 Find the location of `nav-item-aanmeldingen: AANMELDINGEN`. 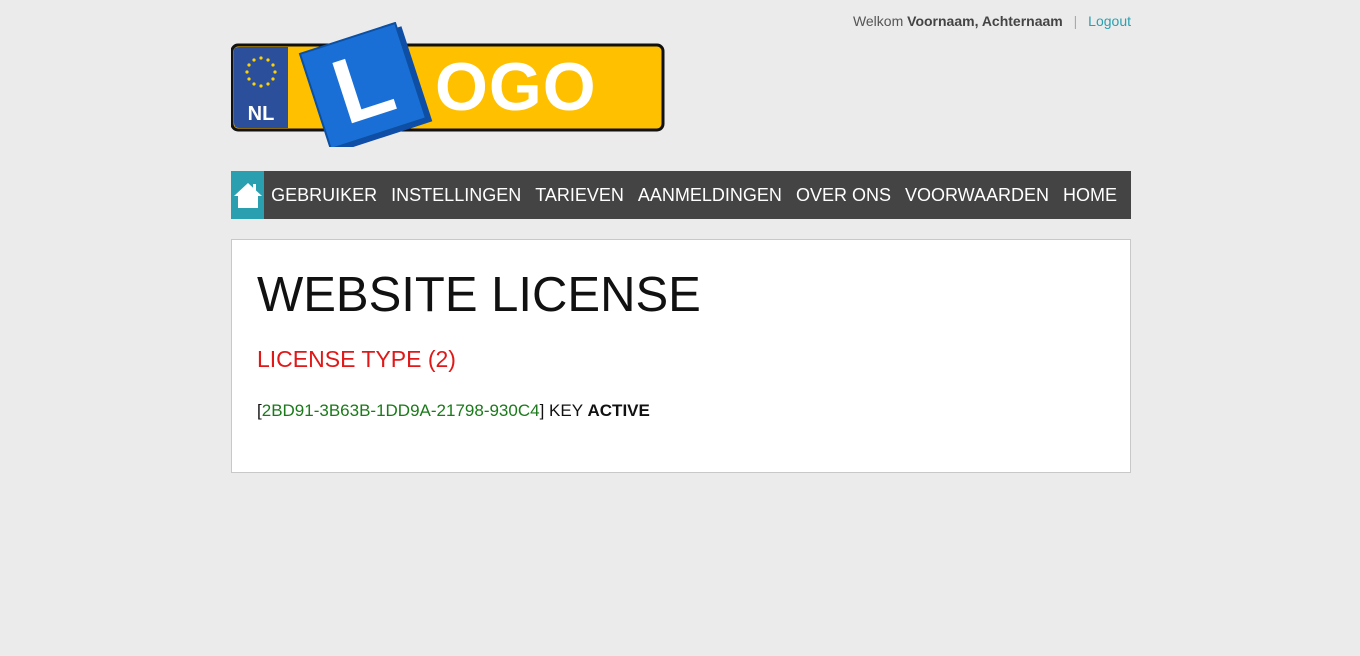

nav-item-aanmeldingen: AANMELDINGEN is located at coordinates (710, 195).